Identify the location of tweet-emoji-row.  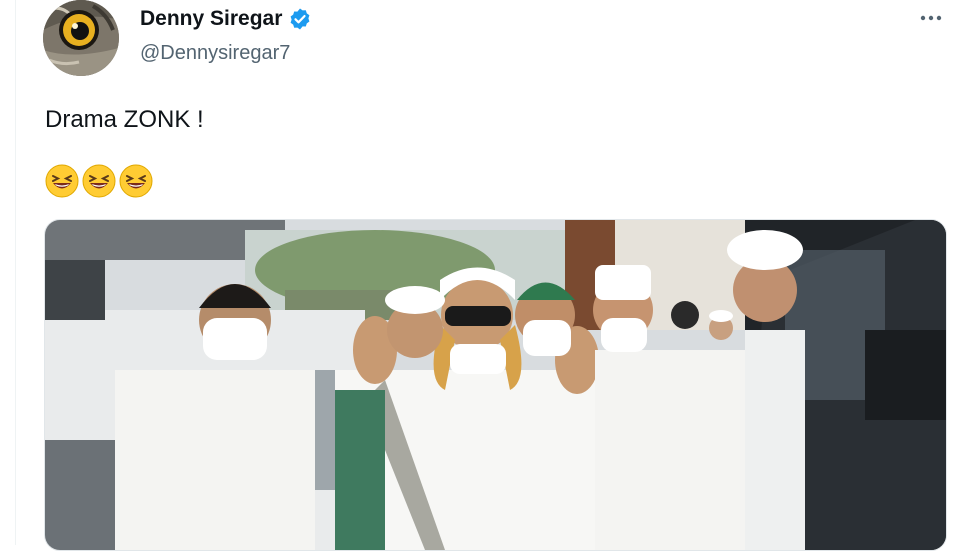
(99, 181).